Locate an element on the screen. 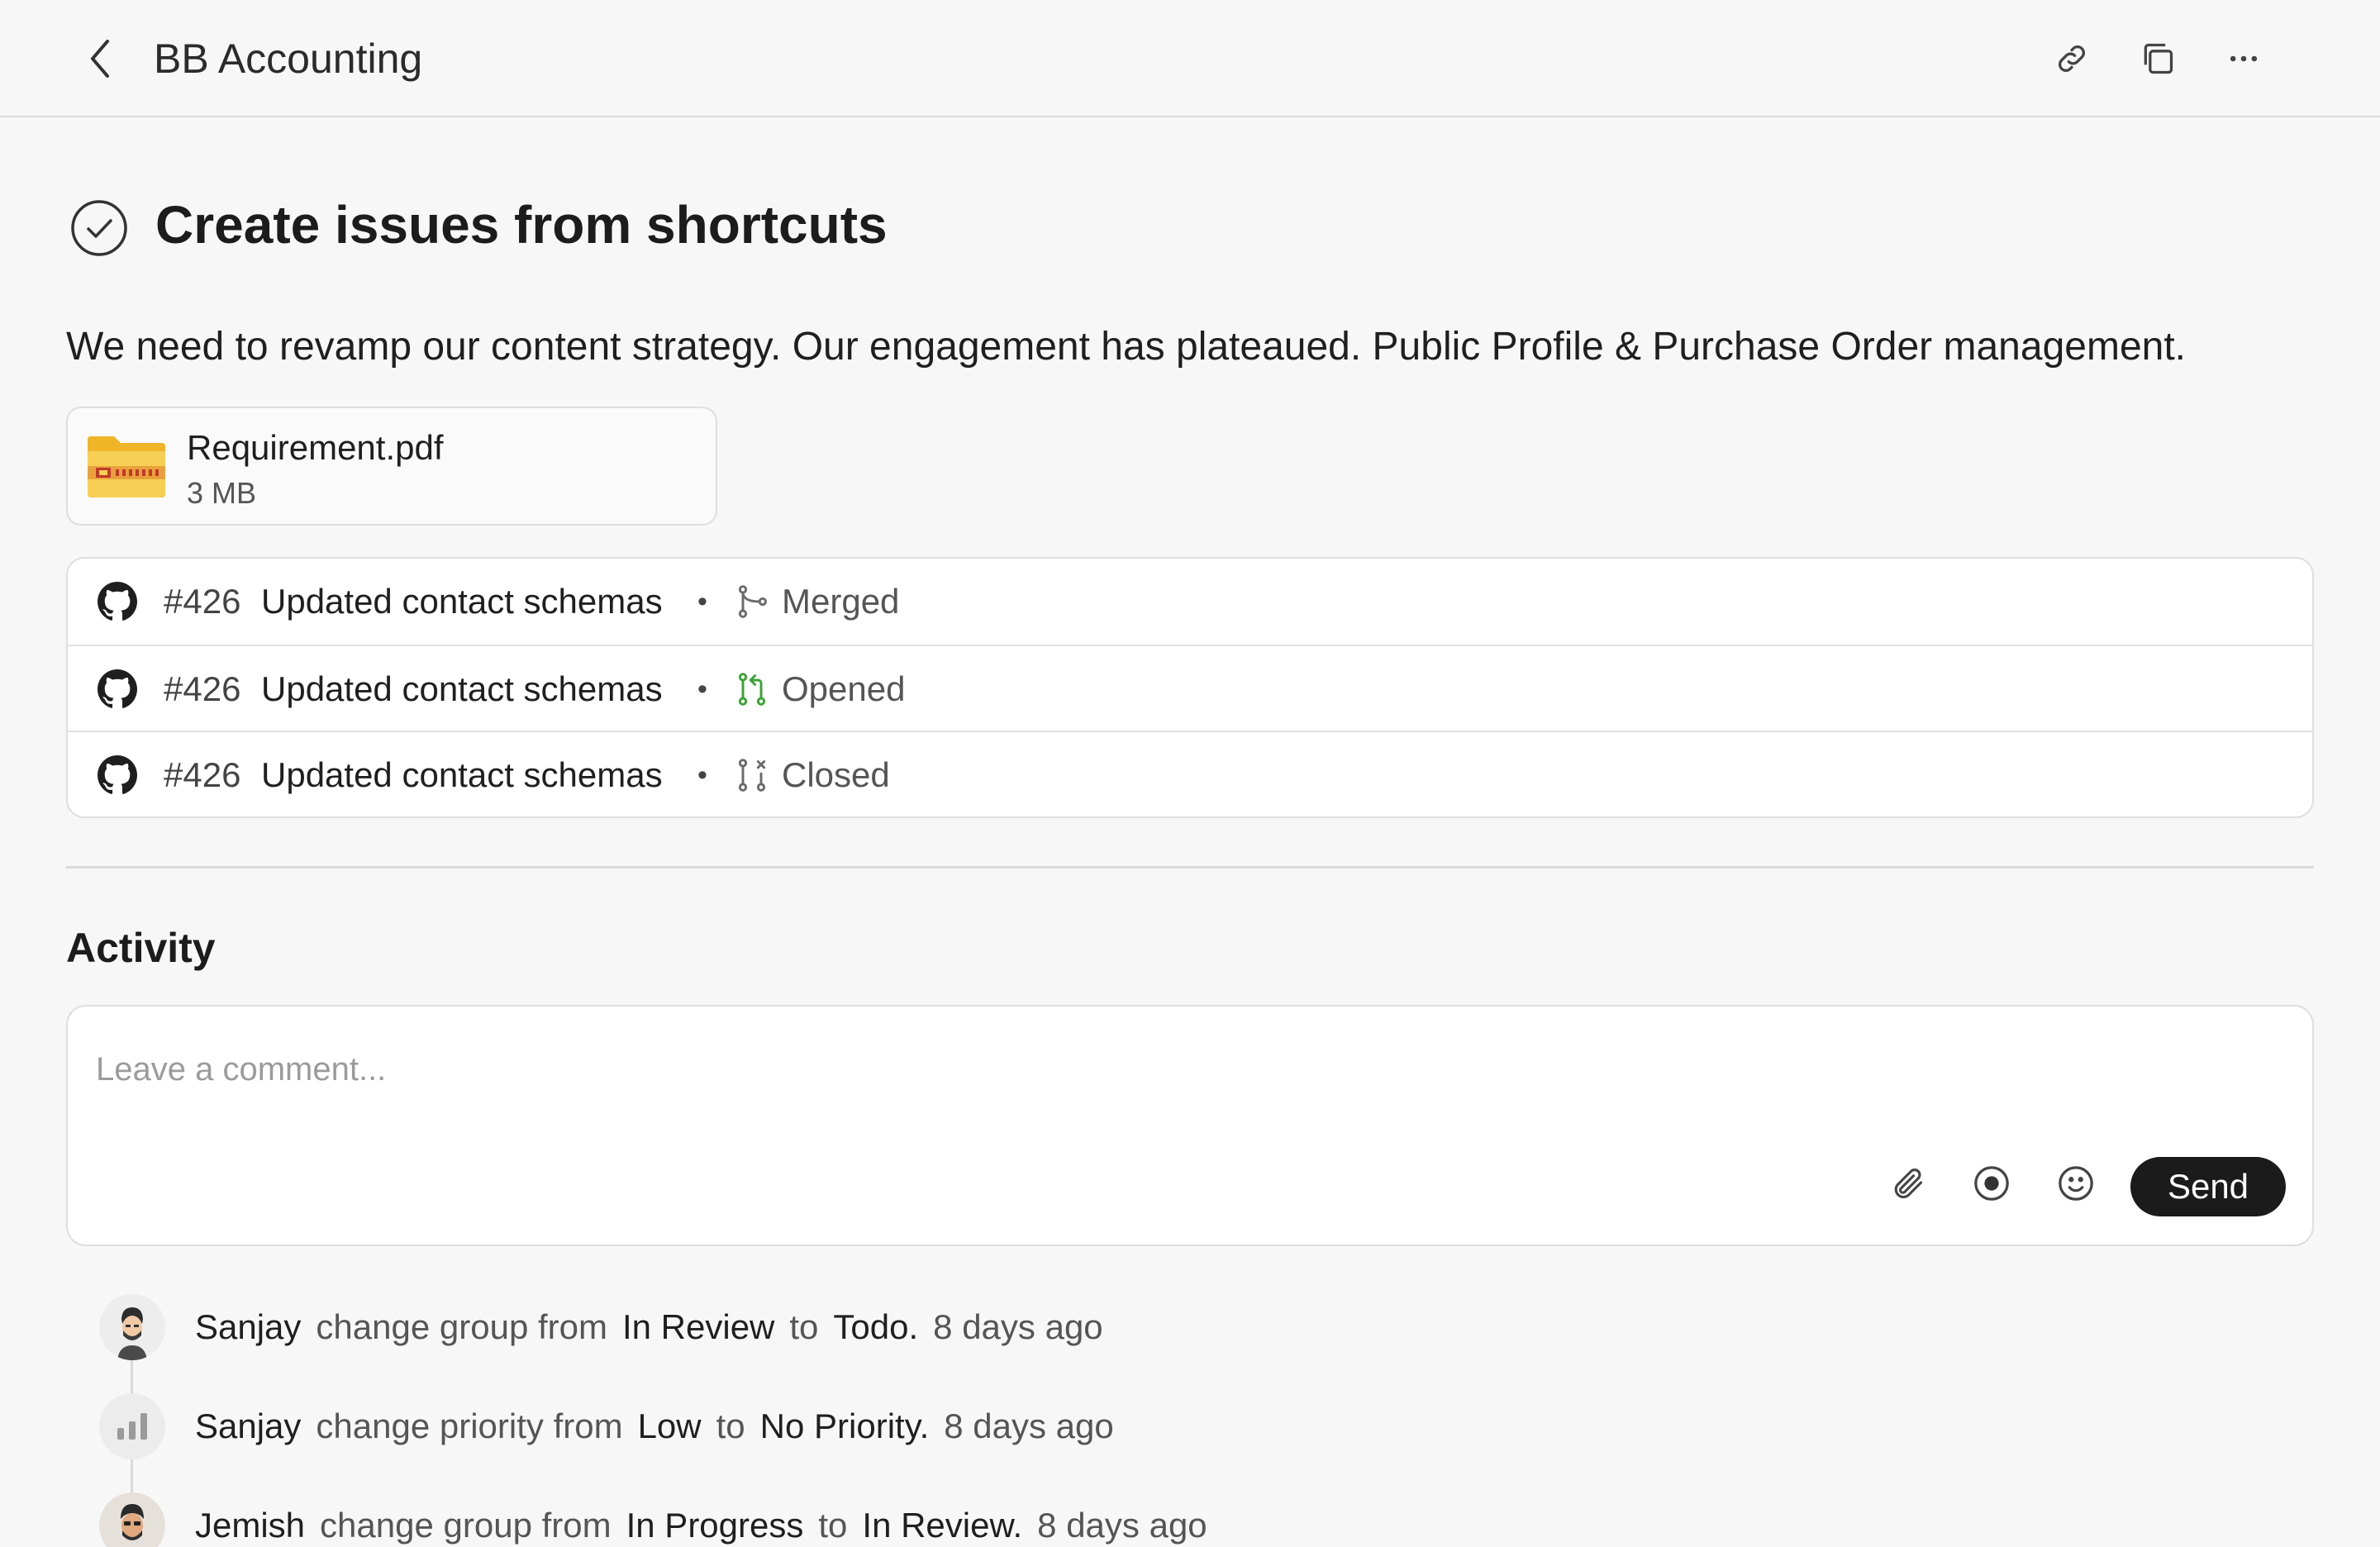  emoji-button is located at coordinates (2076, 1183).